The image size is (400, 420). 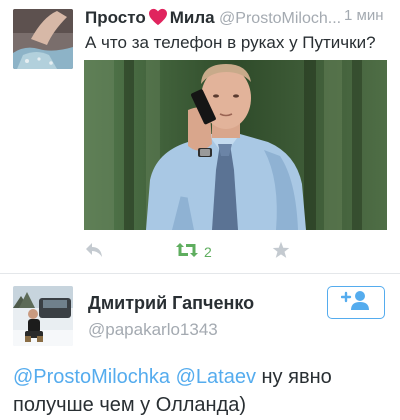 I want to click on reply-button, so click(x=94, y=252).